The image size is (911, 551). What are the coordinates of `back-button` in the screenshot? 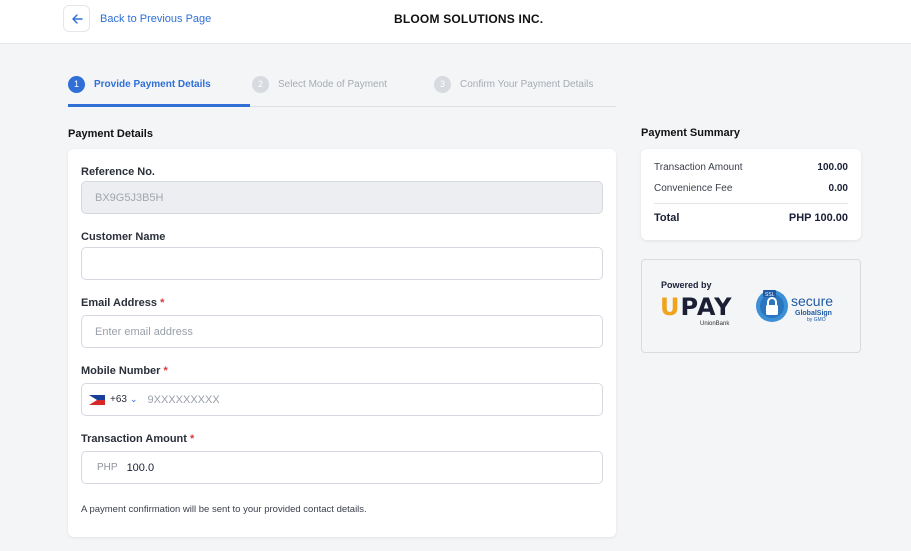 It's located at (76, 18).